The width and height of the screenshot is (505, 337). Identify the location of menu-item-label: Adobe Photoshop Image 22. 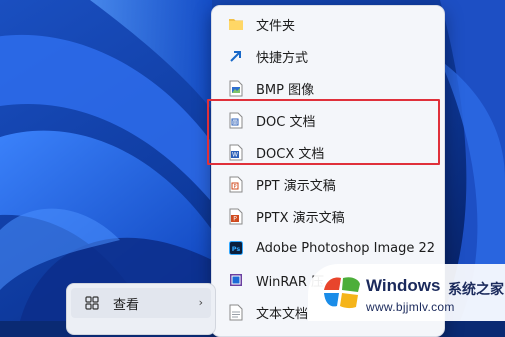
(346, 248).